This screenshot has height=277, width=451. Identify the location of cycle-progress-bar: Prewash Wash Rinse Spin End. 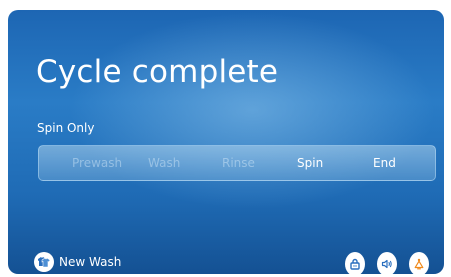
(237, 163).